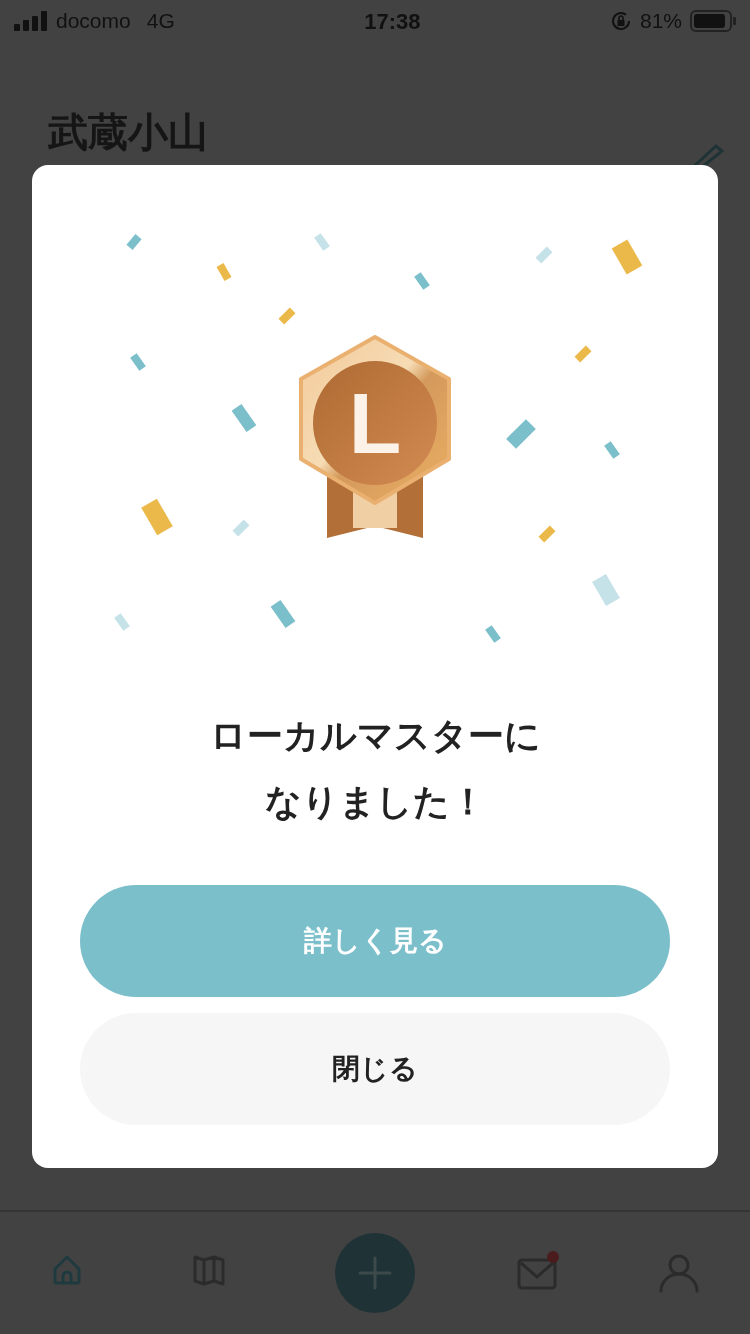  Describe the element at coordinates (375, 1069) in the screenshot. I see `close-button: 閉じる` at that location.